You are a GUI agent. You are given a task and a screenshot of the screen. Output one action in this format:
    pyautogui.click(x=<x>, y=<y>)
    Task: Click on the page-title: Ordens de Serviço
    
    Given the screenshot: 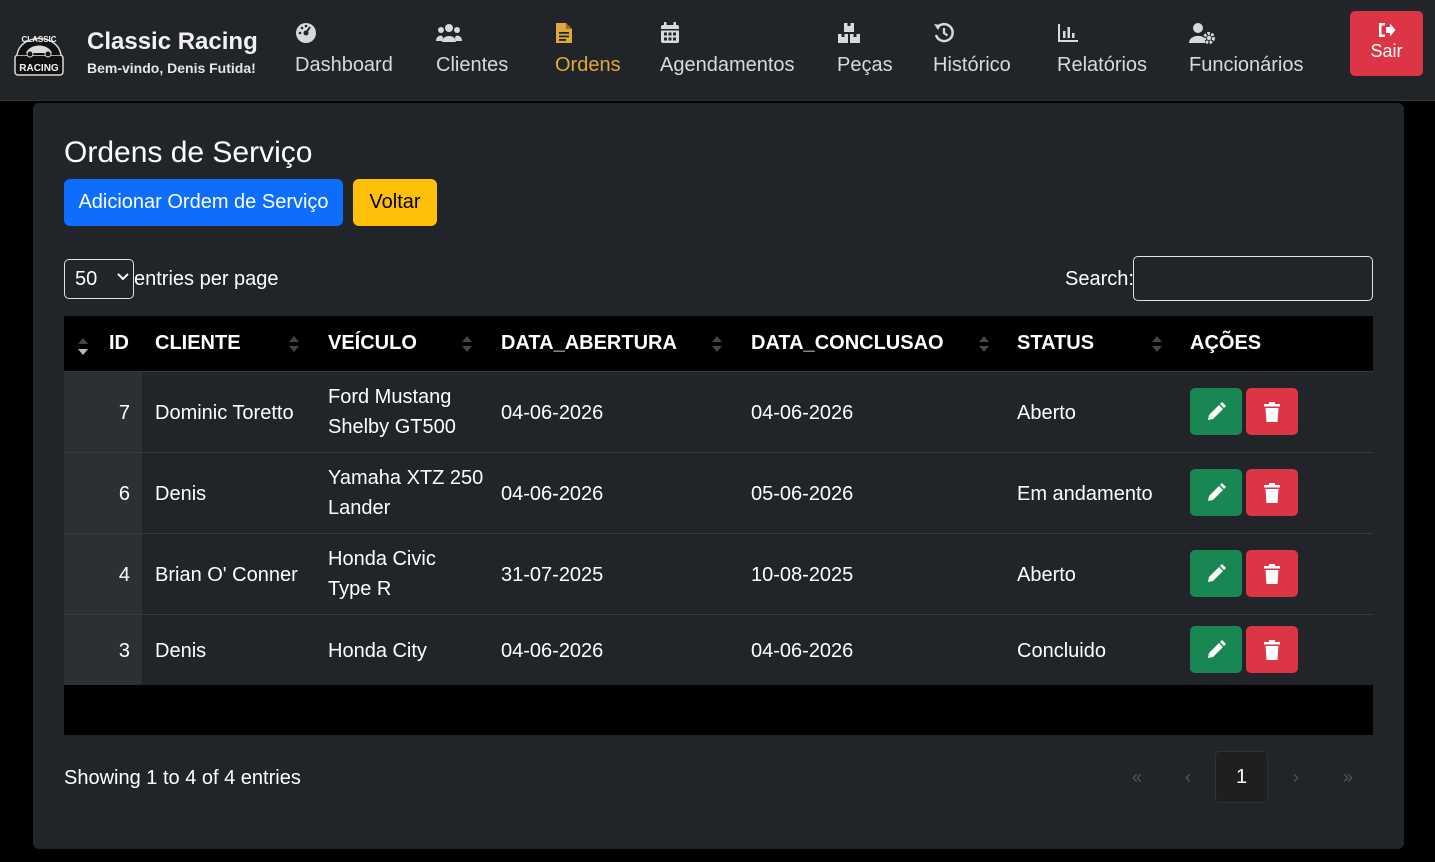 What is the action you would take?
    pyautogui.click(x=188, y=152)
    